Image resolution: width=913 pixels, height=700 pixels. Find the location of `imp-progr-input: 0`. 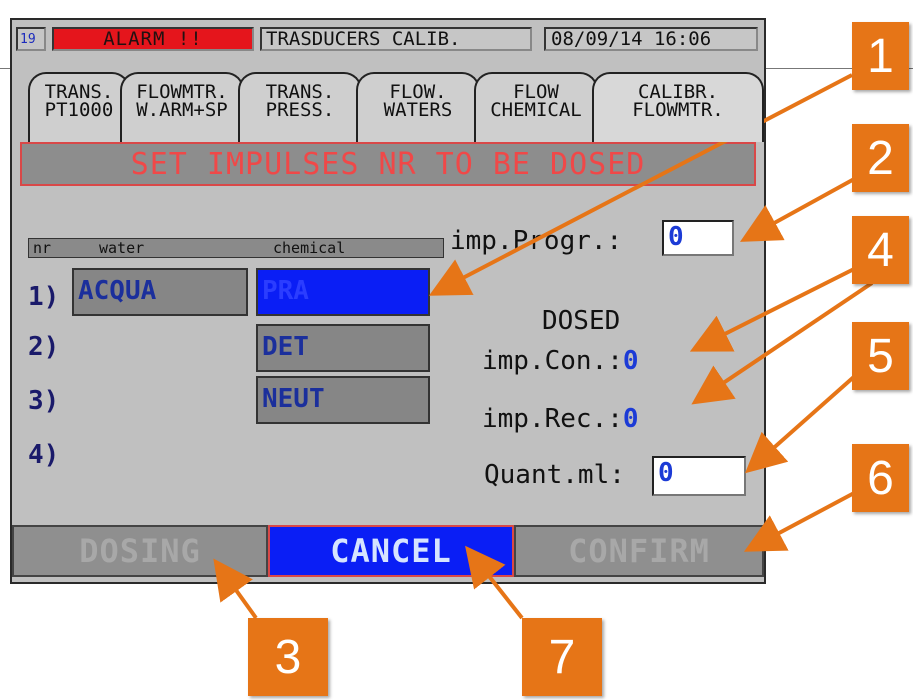

imp-progr-input: 0 is located at coordinates (698, 238).